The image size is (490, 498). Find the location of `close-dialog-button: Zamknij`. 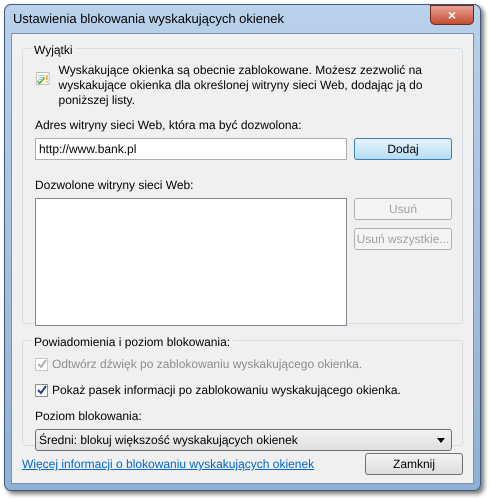

close-dialog-button: Zamknij is located at coordinates (414, 464).